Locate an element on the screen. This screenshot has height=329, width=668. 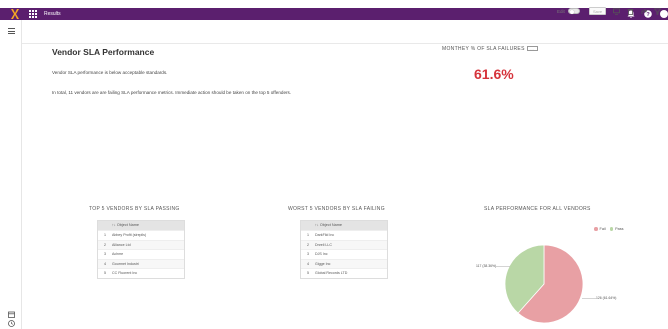
row-name: CC Fluorent Inc is located at coordinates (125, 273).